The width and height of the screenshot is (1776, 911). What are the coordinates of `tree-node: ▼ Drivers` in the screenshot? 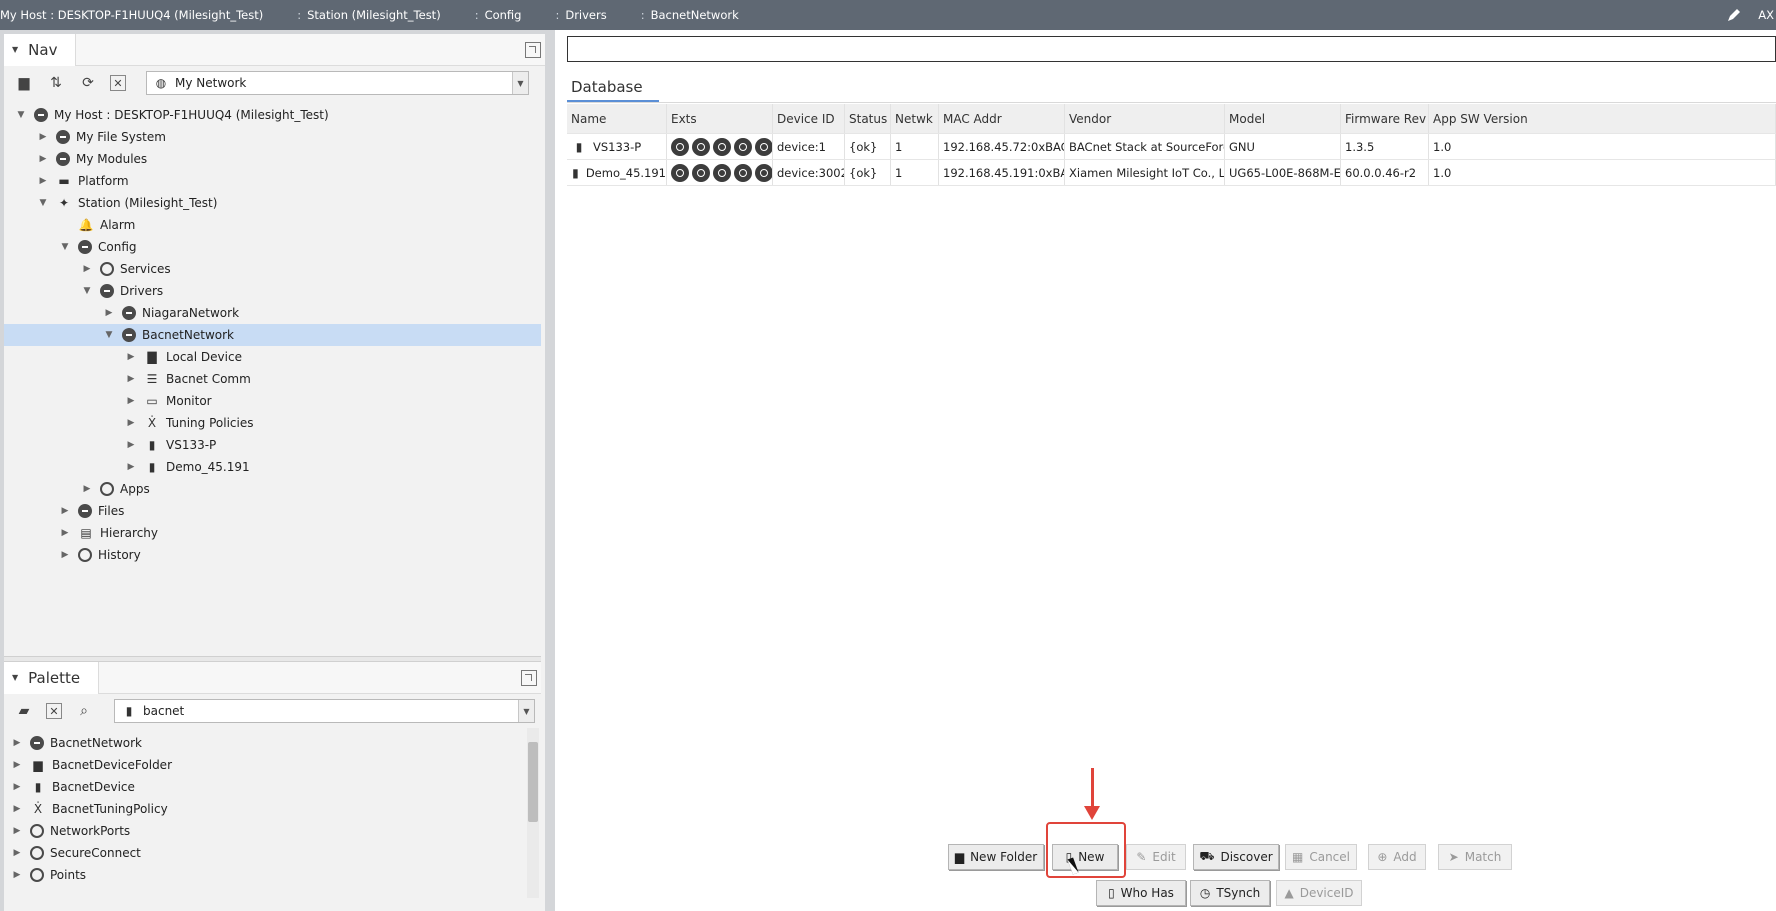 It's located at (272, 291).